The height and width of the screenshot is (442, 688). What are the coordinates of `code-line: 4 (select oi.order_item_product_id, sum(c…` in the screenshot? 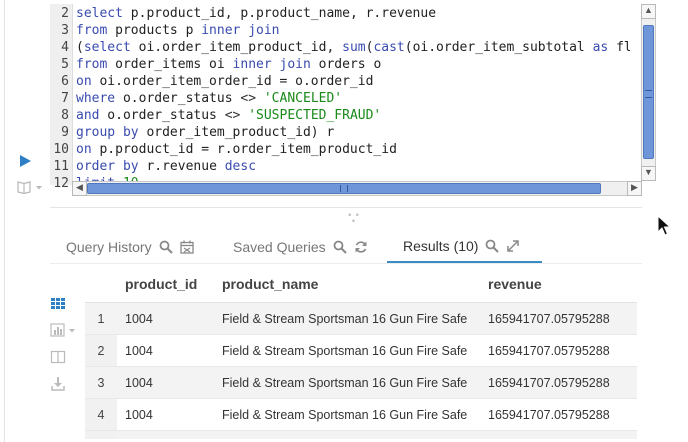 It's located at (340, 47).